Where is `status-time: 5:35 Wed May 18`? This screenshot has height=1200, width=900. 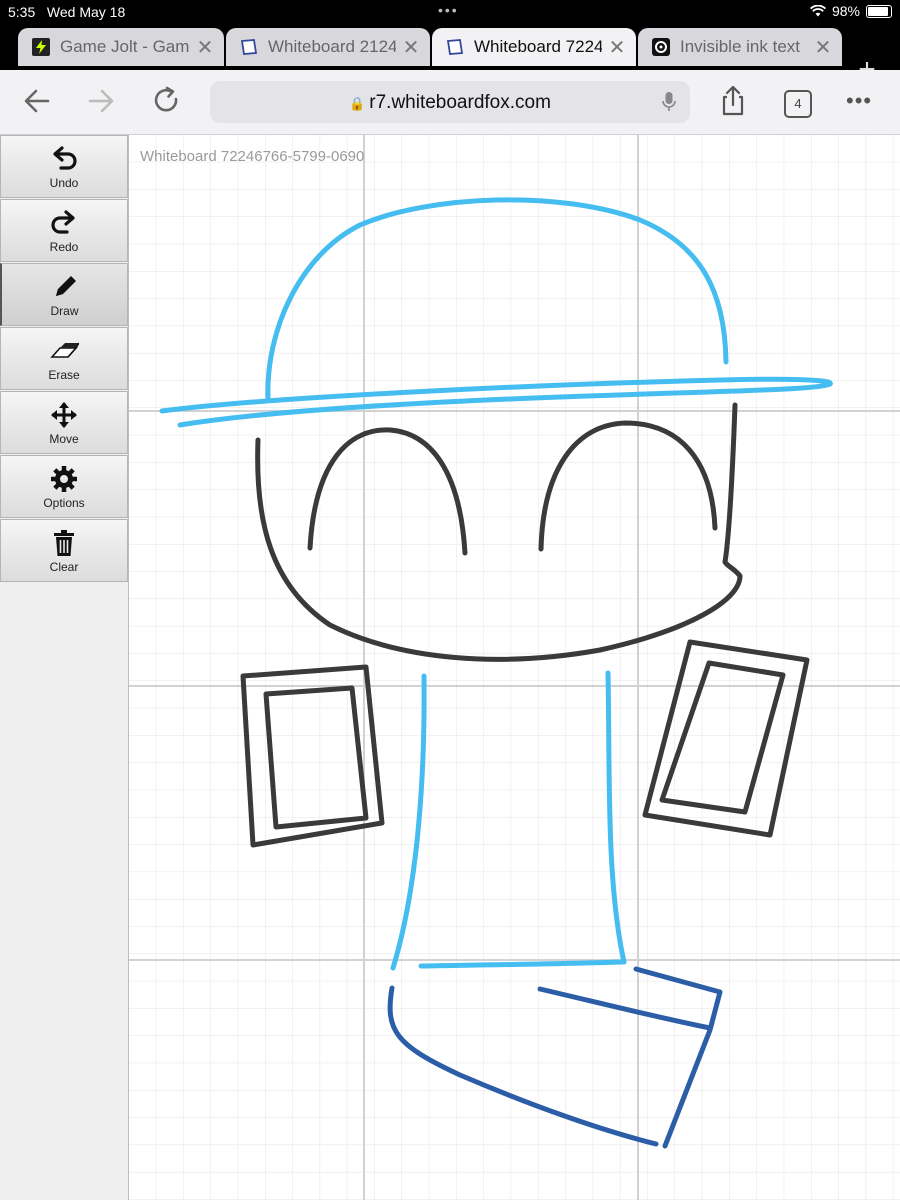
status-time: 5:35 Wed May 18 is located at coordinates (67, 12).